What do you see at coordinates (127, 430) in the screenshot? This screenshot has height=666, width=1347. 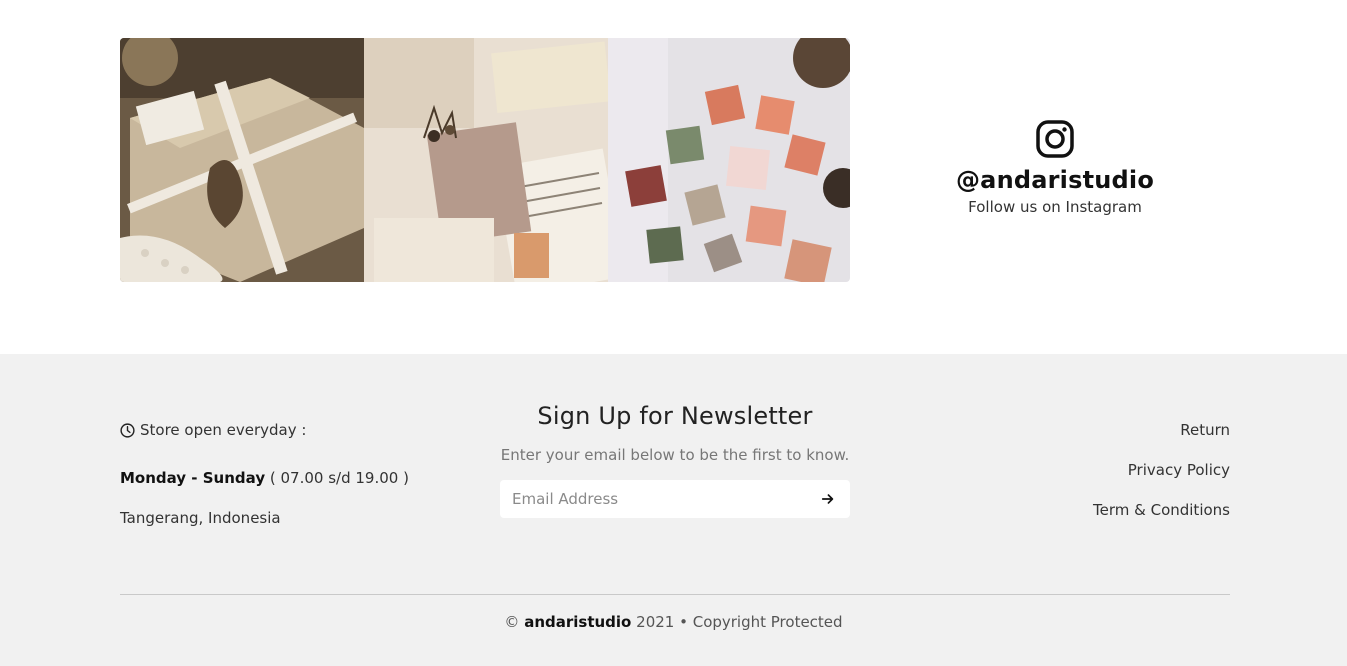 I see `clock-icon` at bounding box center [127, 430].